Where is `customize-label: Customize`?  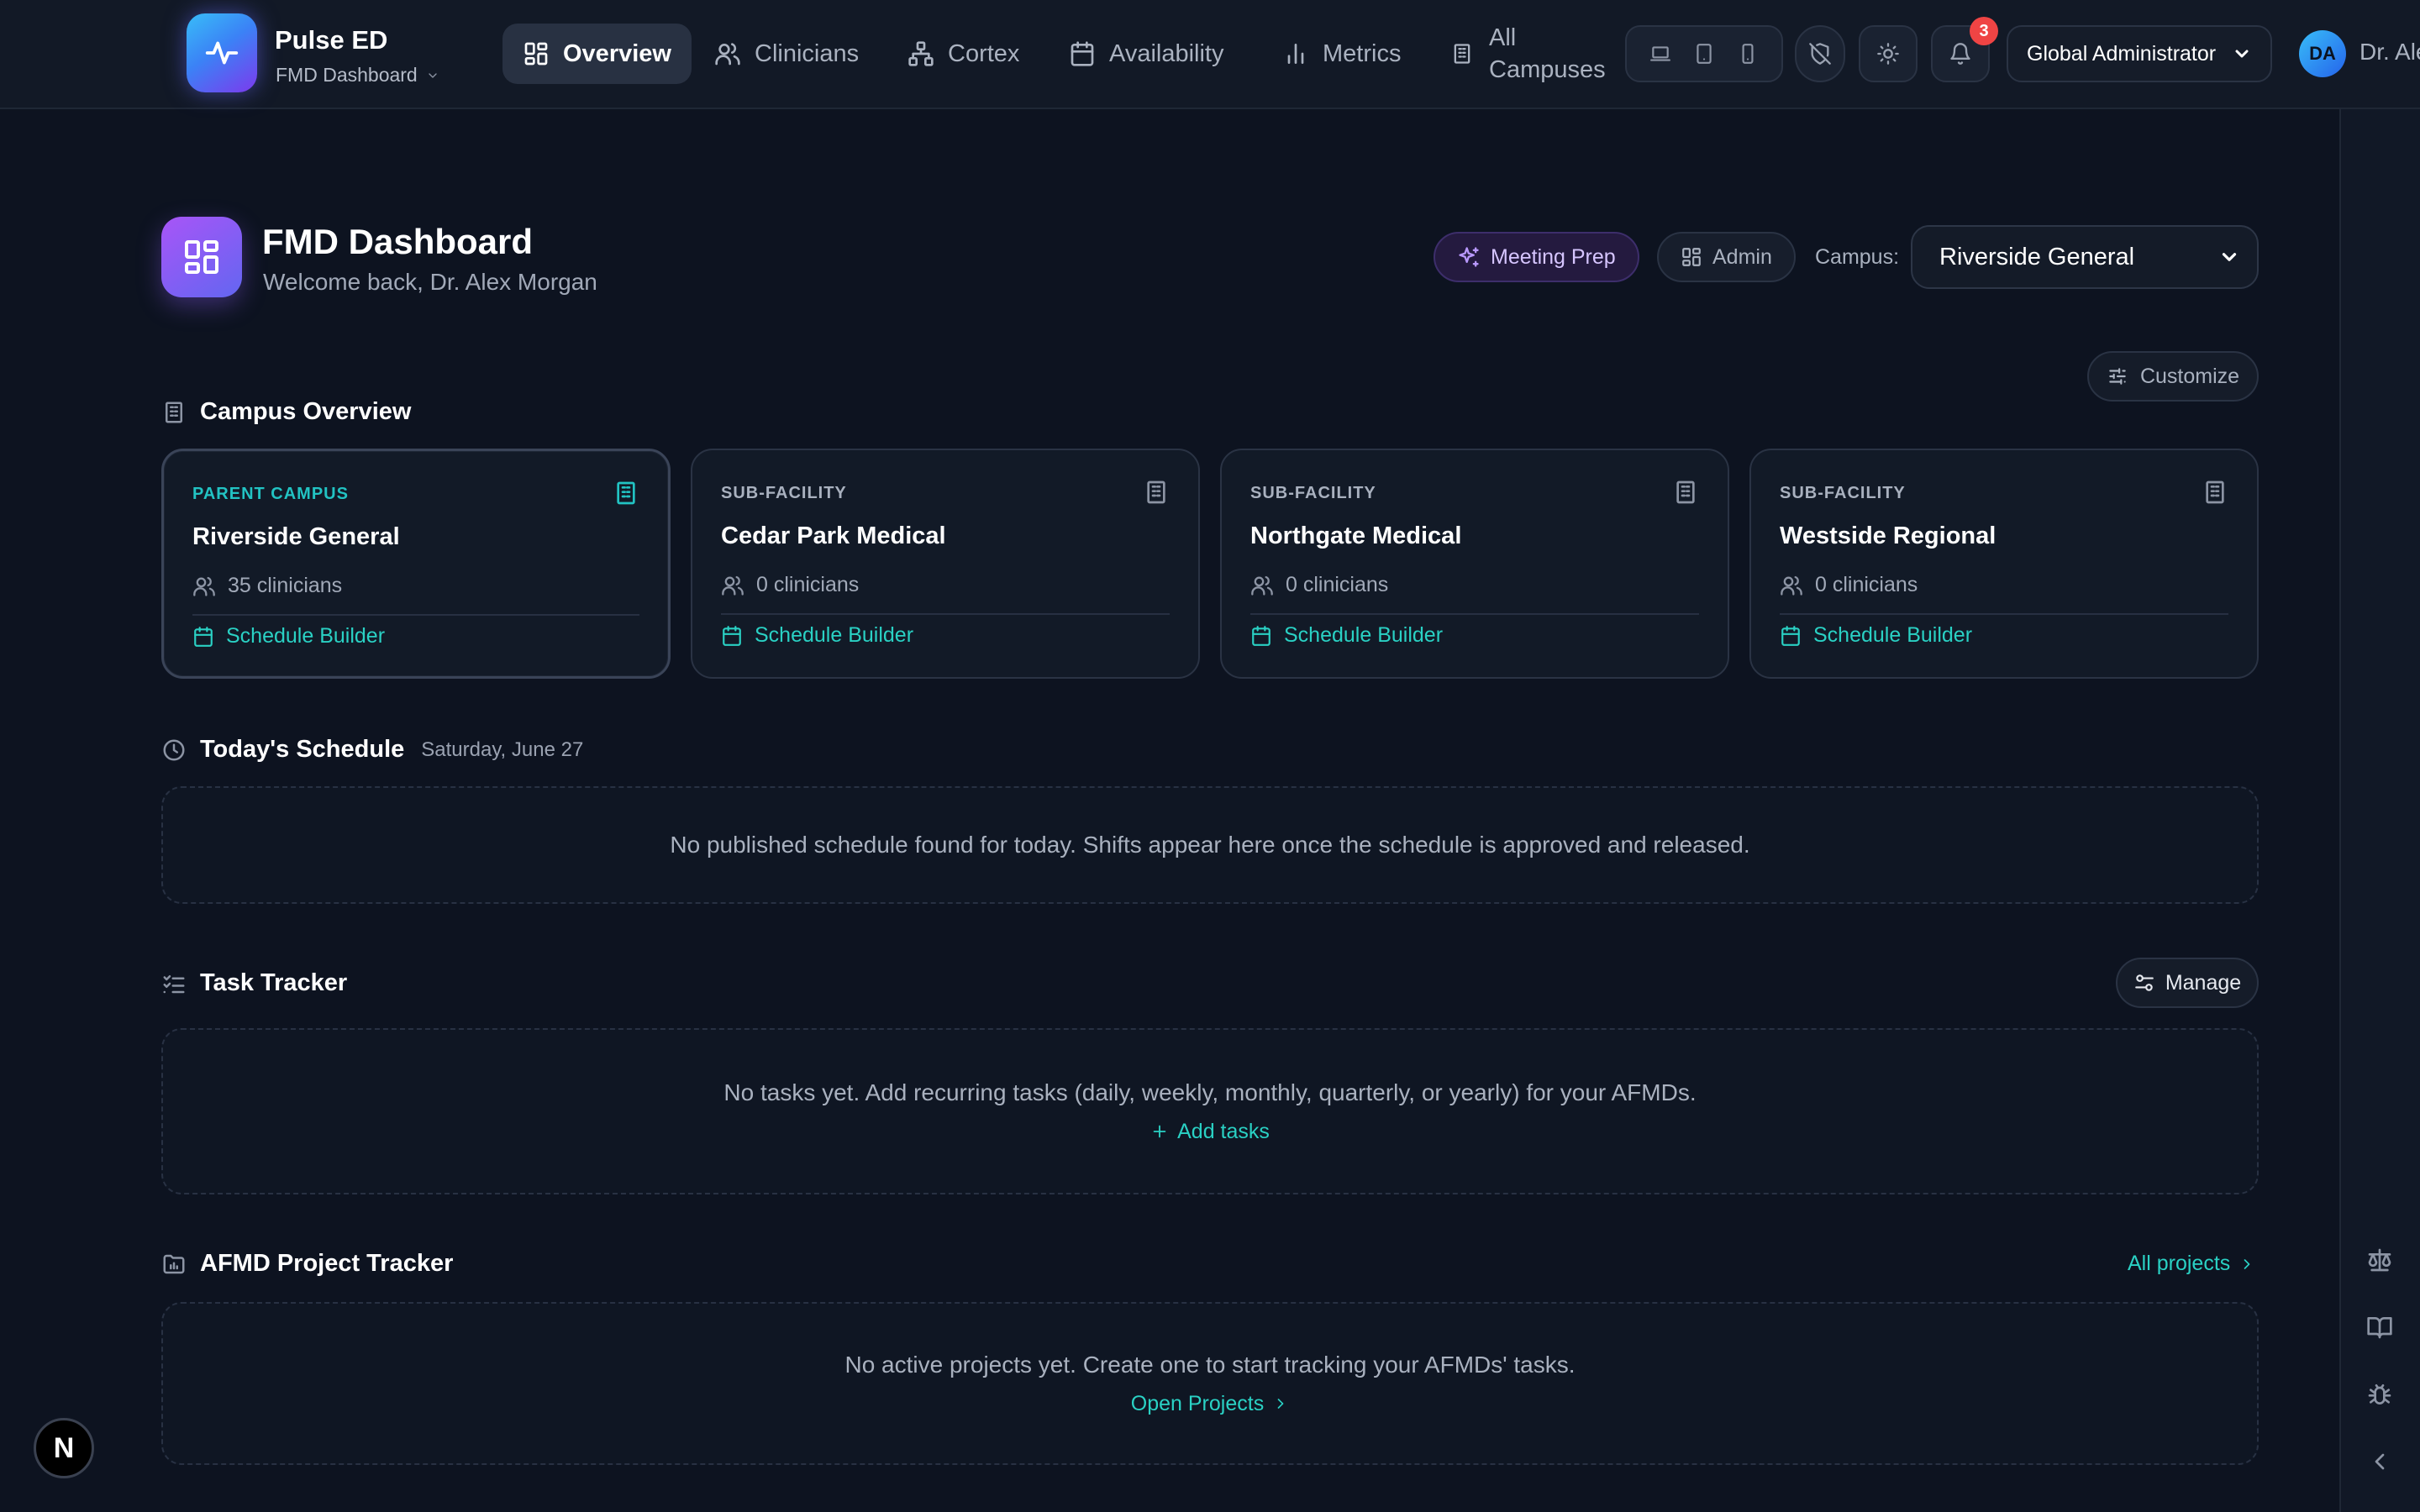 customize-label: Customize is located at coordinates (2189, 376).